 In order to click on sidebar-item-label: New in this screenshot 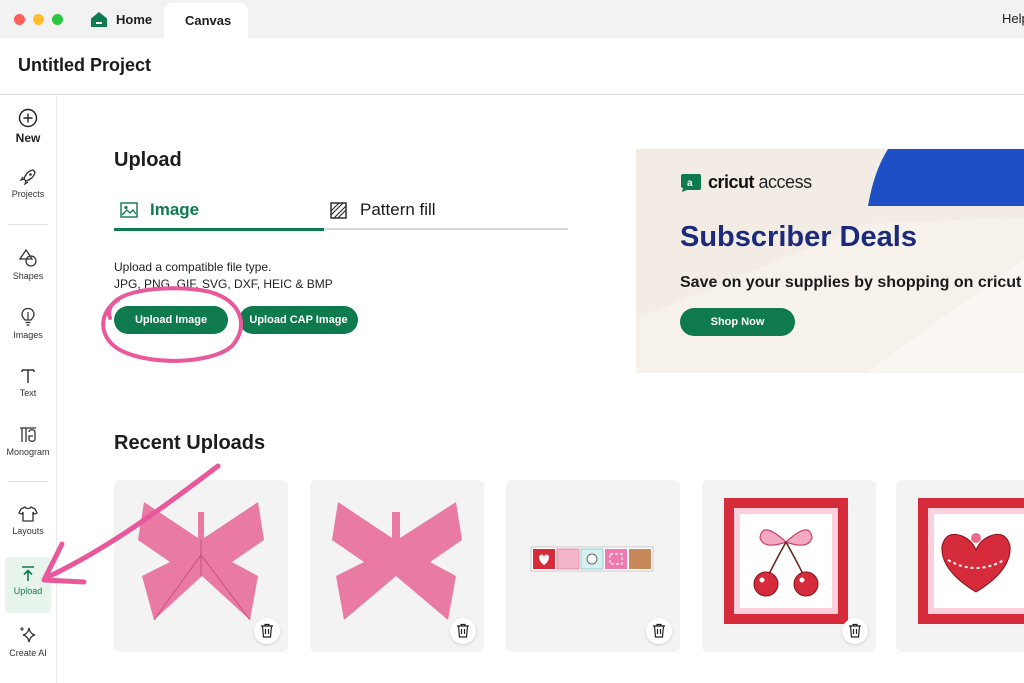, I will do `click(28, 138)`.